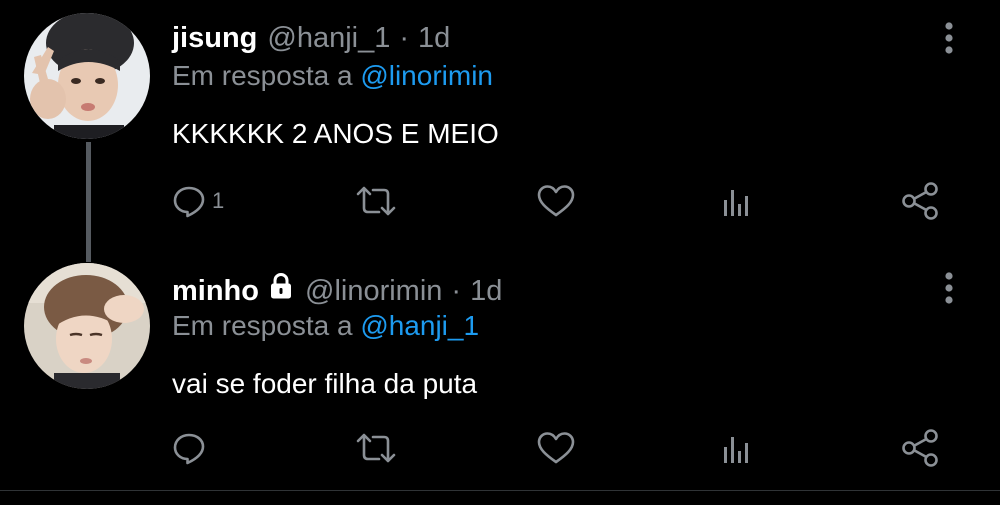 The image size is (1000, 505). I want to click on tweet-header: minho @linorimin · 1d, so click(337, 290).